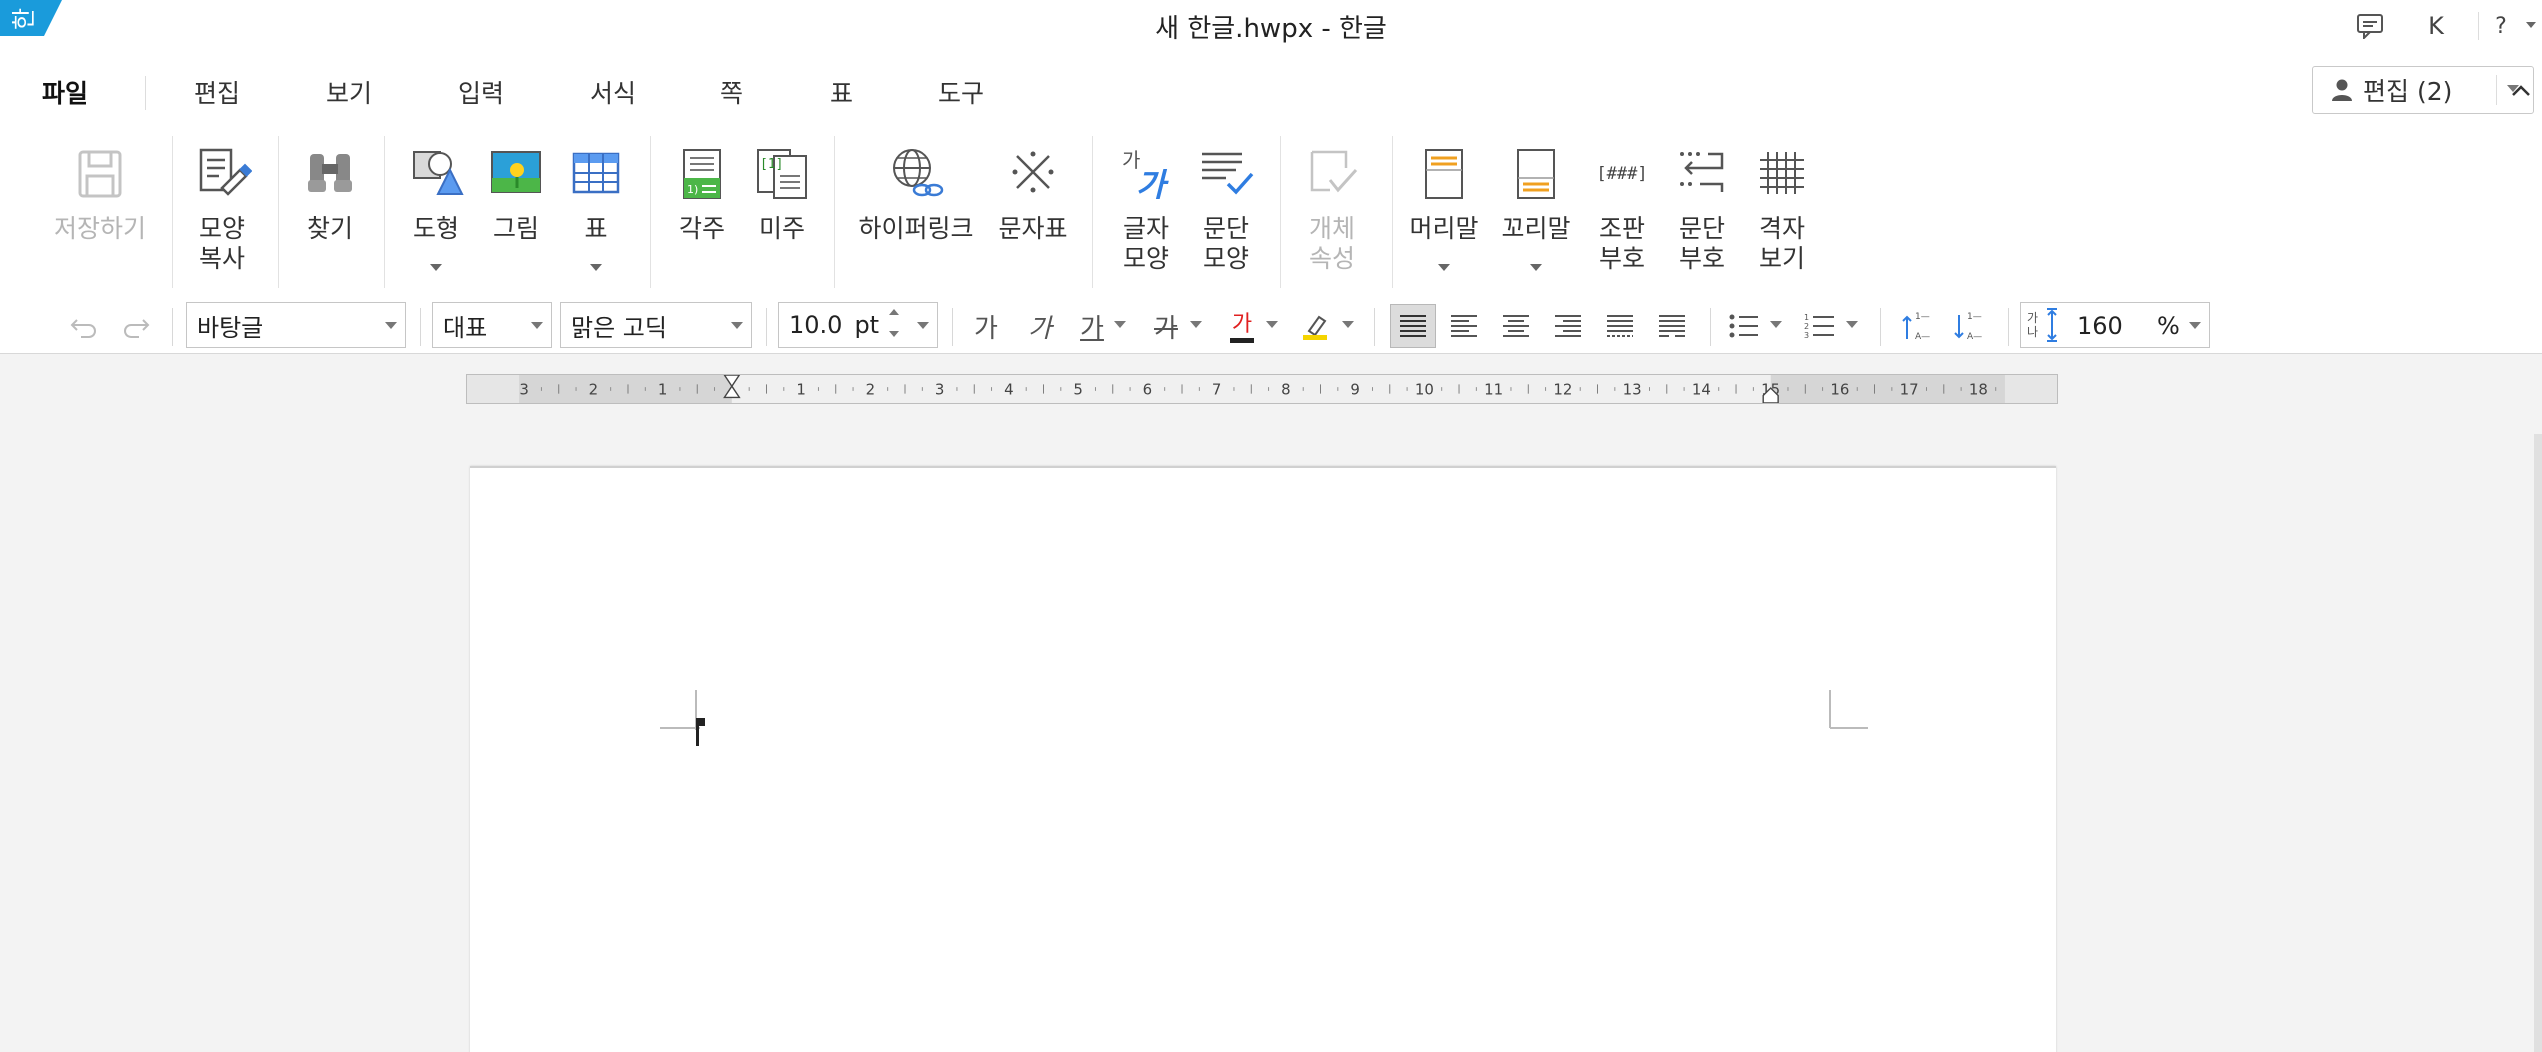 The width and height of the screenshot is (2542, 1052). I want to click on decrease-level-button: 1— A—, so click(1918, 326).